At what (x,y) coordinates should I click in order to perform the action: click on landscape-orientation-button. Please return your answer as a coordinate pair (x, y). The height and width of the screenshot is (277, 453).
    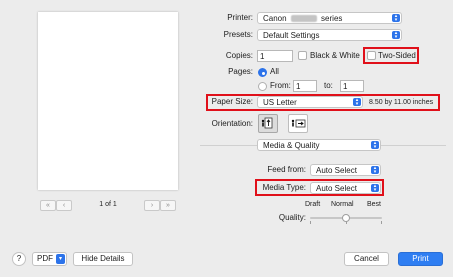
    Looking at the image, I should click on (298, 123).